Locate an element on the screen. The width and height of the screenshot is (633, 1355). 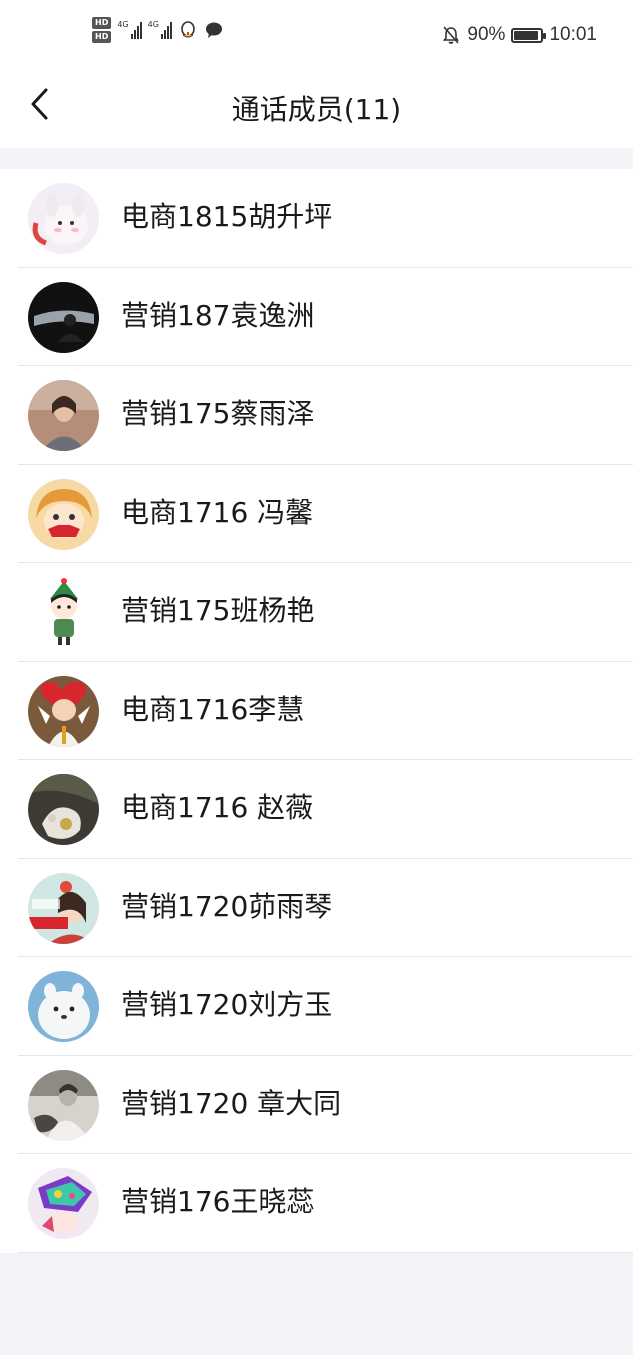
member-row: 电商1716李慧 is located at coordinates (316, 711).